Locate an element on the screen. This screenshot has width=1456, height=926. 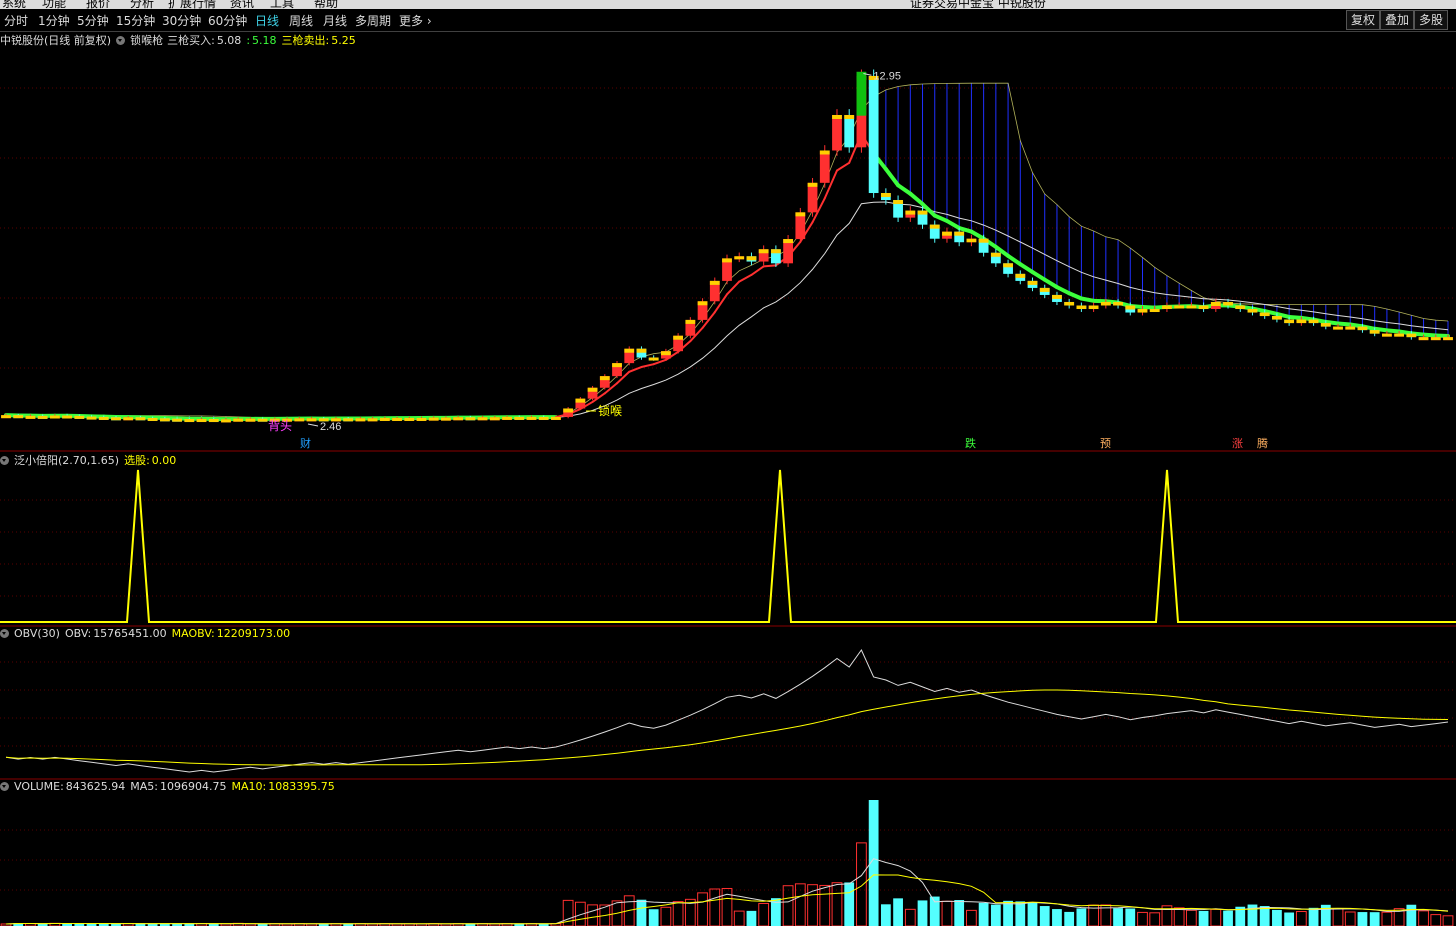
buy-value: 5.08 is located at coordinates (229, 40).